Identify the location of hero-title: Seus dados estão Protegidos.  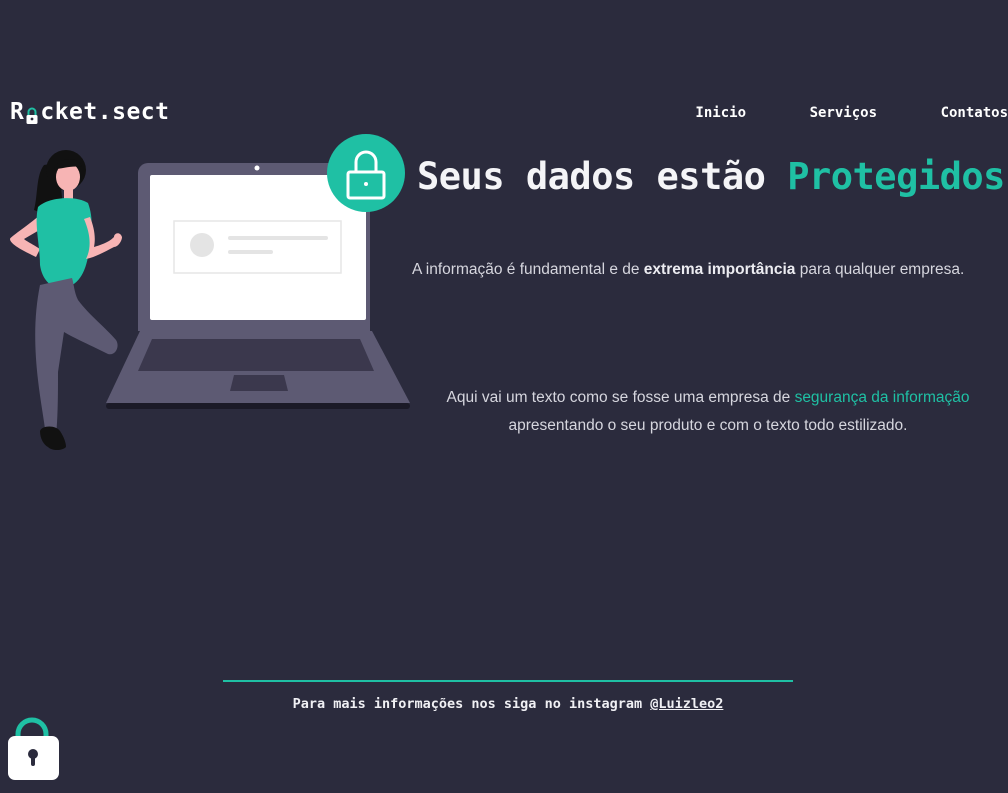
(712, 176).